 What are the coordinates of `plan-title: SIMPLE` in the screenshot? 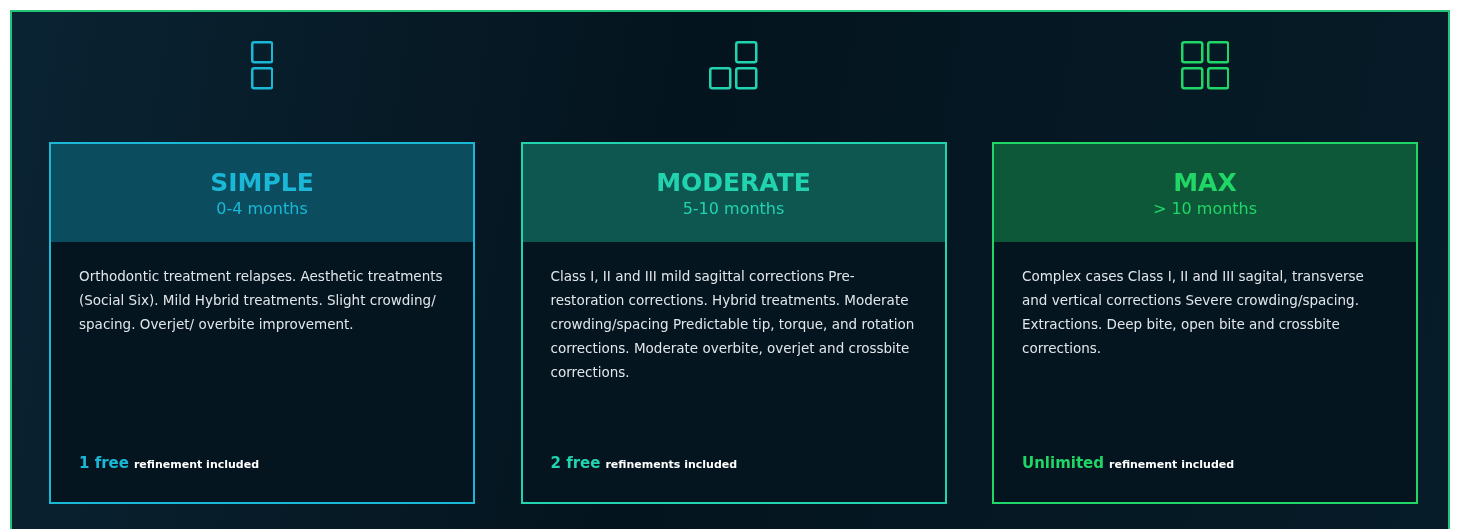 It's located at (262, 182).